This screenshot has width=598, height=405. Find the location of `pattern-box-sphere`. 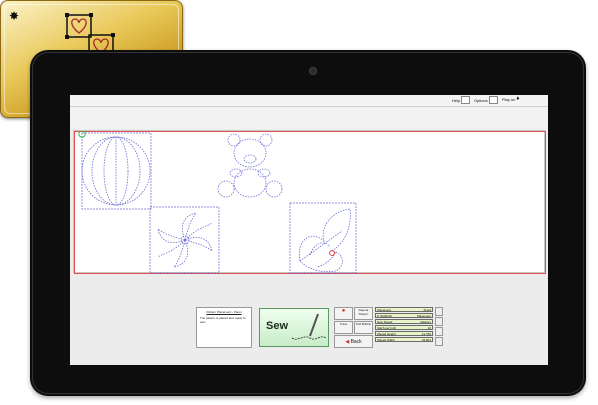

pattern-box-sphere is located at coordinates (116, 171).